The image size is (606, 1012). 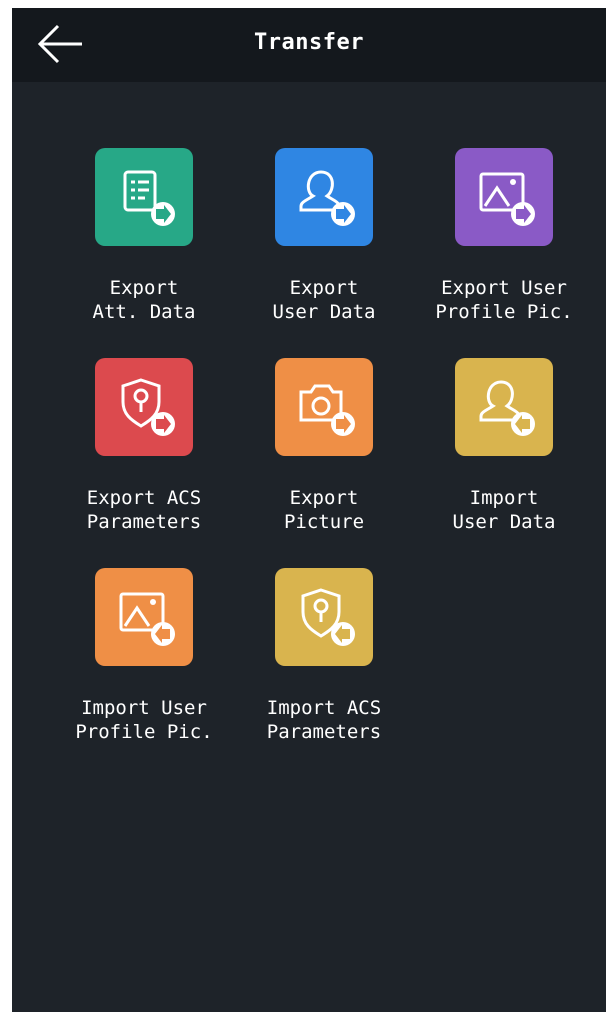 What do you see at coordinates (324, 510) in the screenshot?
I see `tile-label: Export Picture` at bounding box center [324, 510].